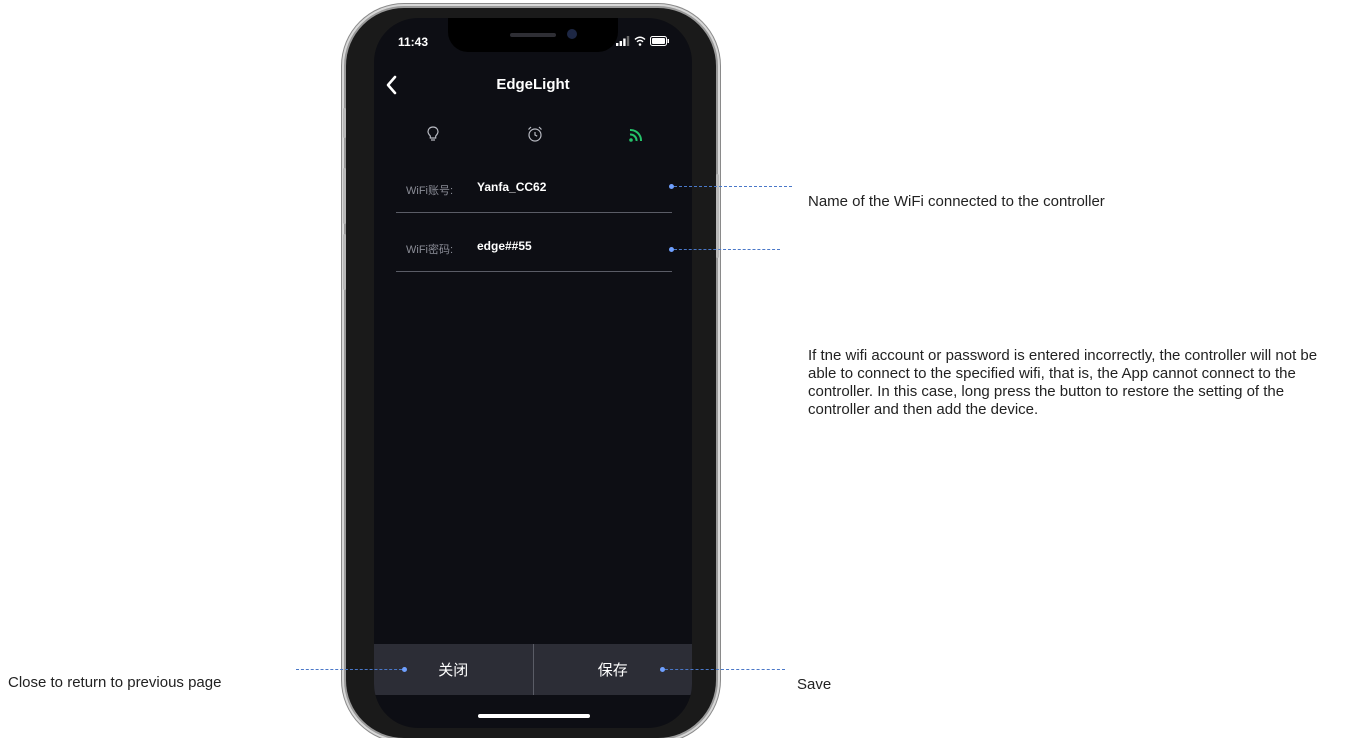 The image size is (1362, 738). Describe the element at coordinates (404, 669) in the screenshot. I see `annotation-dot` at that location.